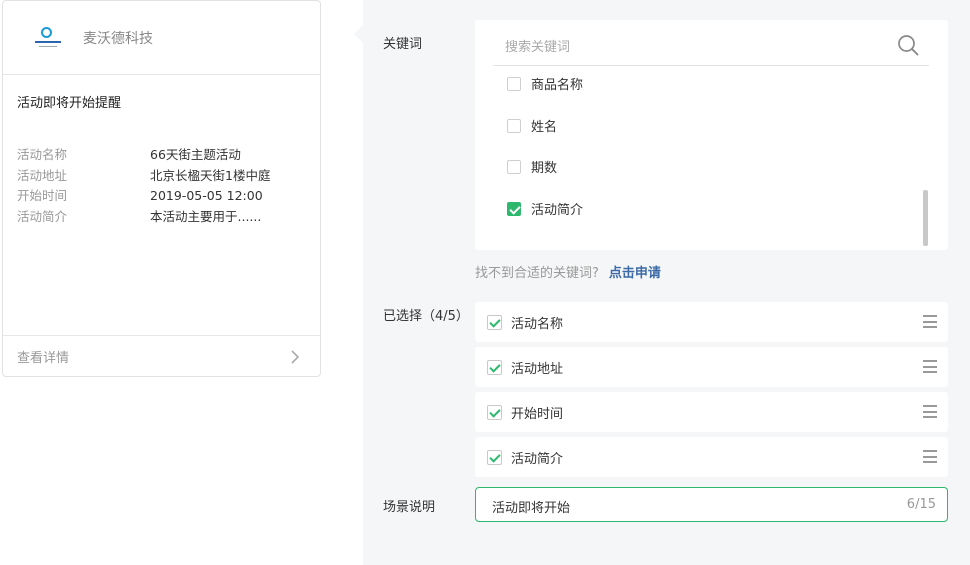 This screenshot has width=970, height=565. Describe the element at coordinates (161, 38) in the screenshot. I see `card-header: 麦沃德科技` at that location.